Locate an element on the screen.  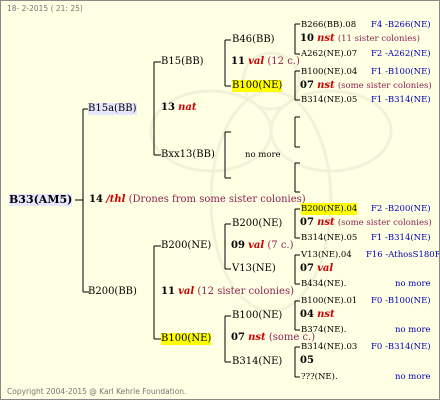
g1-bottom-line: 11 val (12 sister colonies) is located at coordinates (227, 292).